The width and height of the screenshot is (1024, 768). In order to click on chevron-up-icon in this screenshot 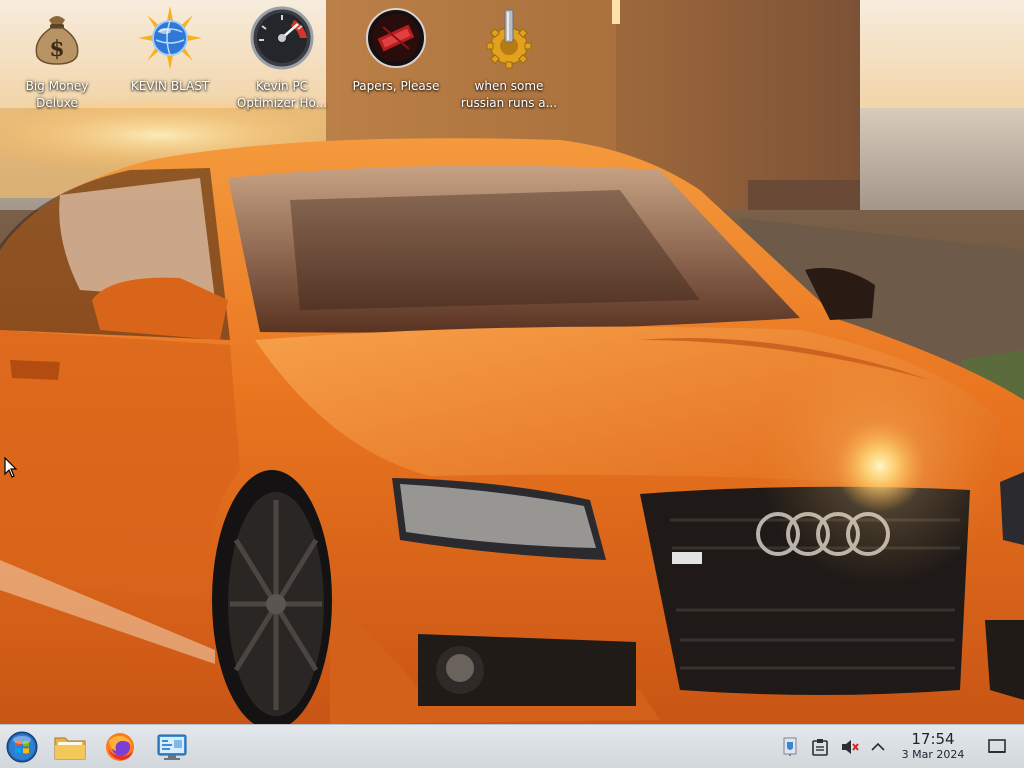, I will do `click(878, 746)`.